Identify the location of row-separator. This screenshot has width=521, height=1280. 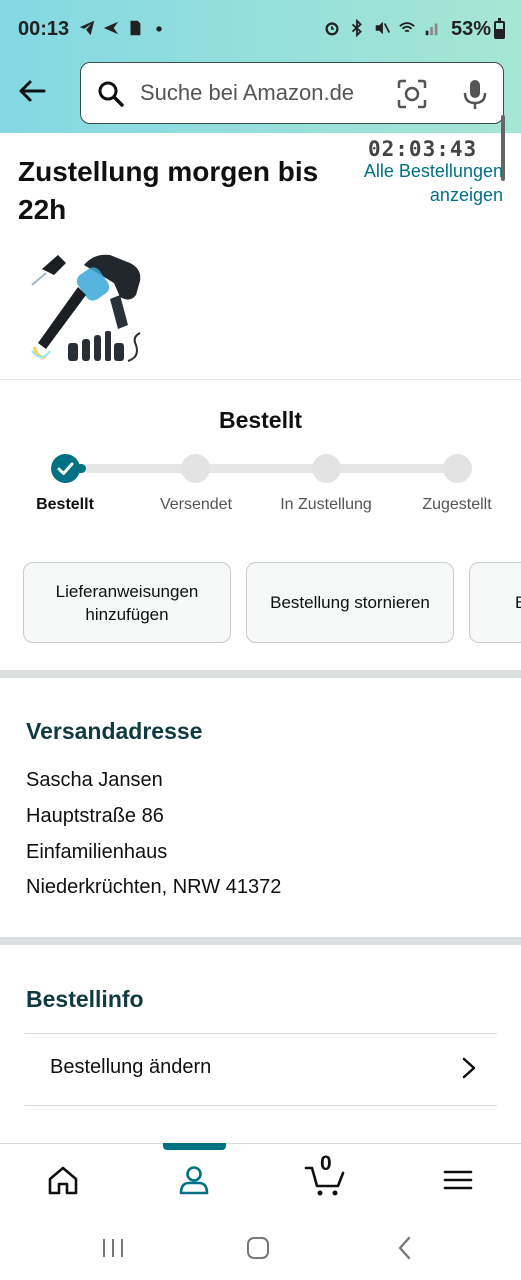
(261, 1105).